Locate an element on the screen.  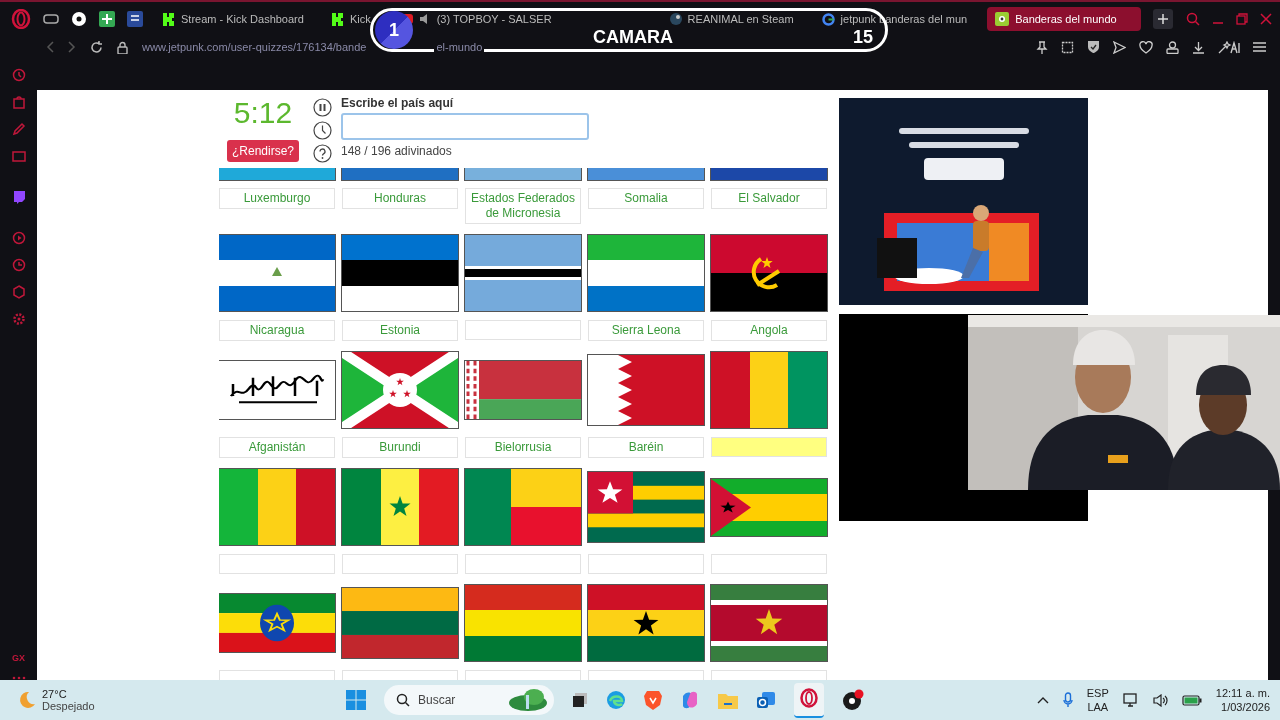
chevron-up-icon is located at coordinates (1042, 700).